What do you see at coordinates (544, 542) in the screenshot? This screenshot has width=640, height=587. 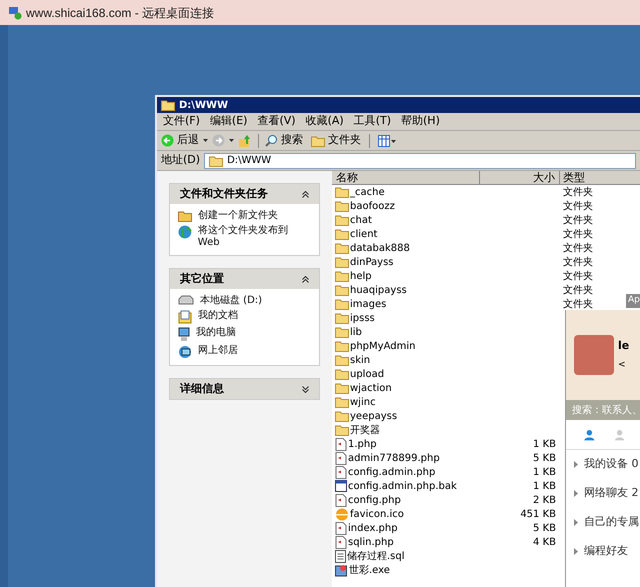 I see `file-size: 4 KB` at bounding box center [544, 542].